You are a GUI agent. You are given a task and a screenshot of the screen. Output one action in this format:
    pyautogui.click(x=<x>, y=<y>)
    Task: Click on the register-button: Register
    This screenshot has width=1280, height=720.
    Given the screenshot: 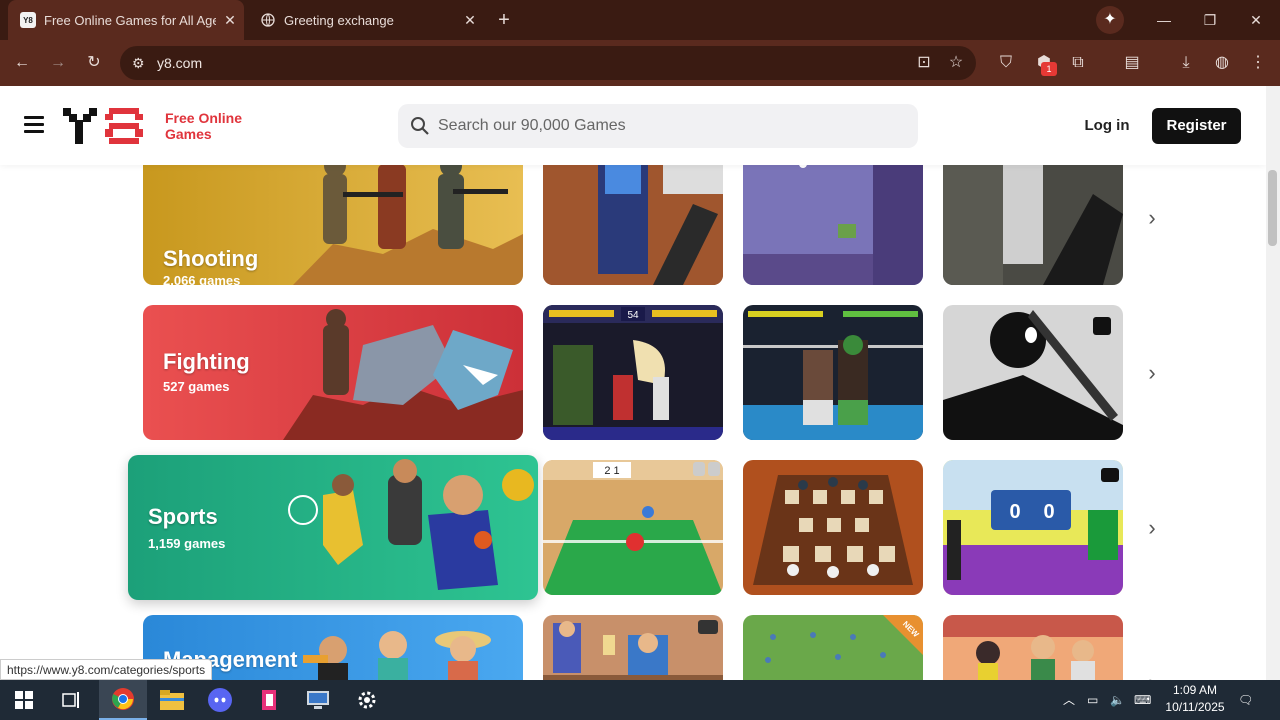 What is the action you would take?
    pyautogui.click(x=1196, y=126)
    